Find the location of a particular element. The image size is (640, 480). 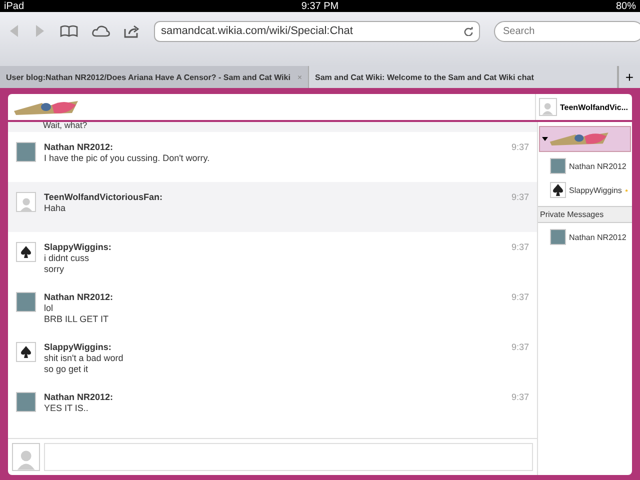

address-bar: samandcat.wikia.com/wiki/Special:Chat is located at coordinates (317, 31).